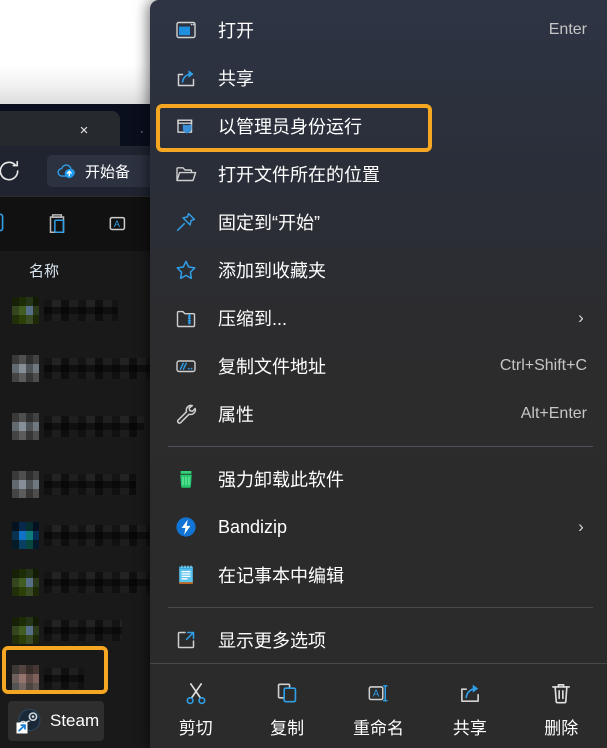  I want to click on action-delete: 删除, so click(561, 706).